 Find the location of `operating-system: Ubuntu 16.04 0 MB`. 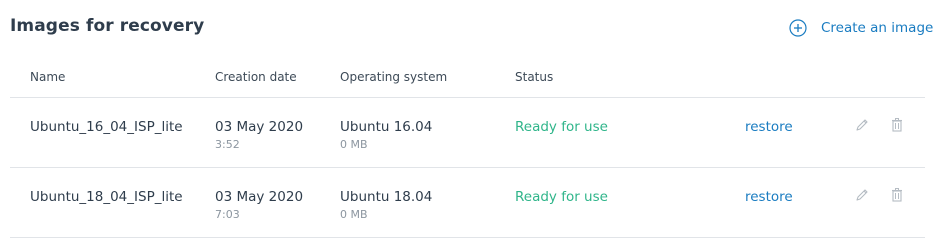

operating-system: Ubuntu 16.04 0 MB is located at coordinates (386, 135).